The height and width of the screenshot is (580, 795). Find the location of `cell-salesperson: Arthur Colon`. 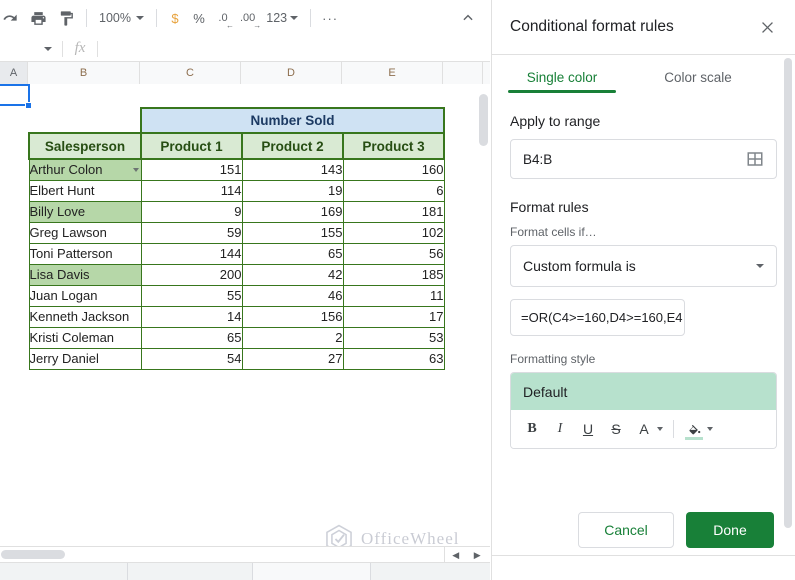

cell-salesperson: Arthur Colon is located at coordinates (85, 169).